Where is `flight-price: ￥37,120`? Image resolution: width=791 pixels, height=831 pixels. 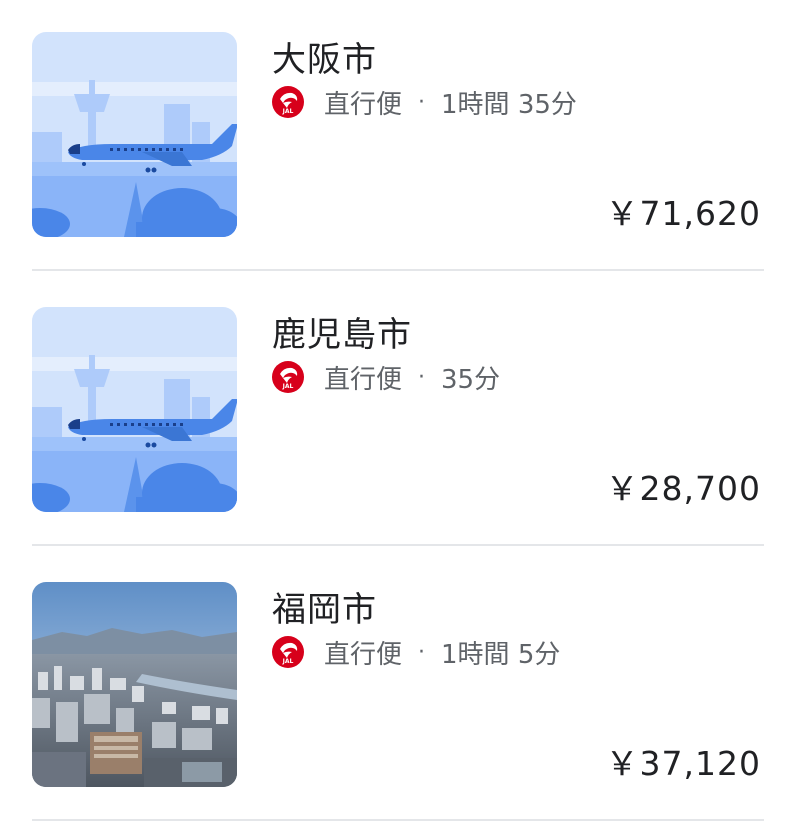 flight-price: ￥37,120 is located at coordinates (683, 763).